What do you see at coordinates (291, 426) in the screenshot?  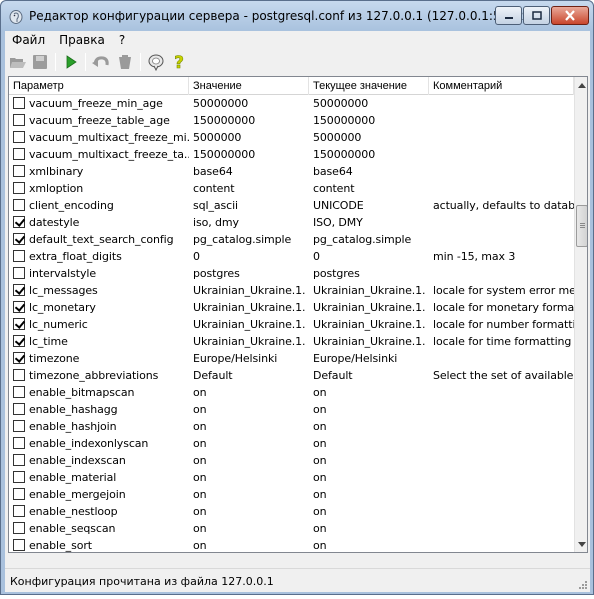 I see `table-row: enable_hashjoin on on` at bounding box center [291, 426].